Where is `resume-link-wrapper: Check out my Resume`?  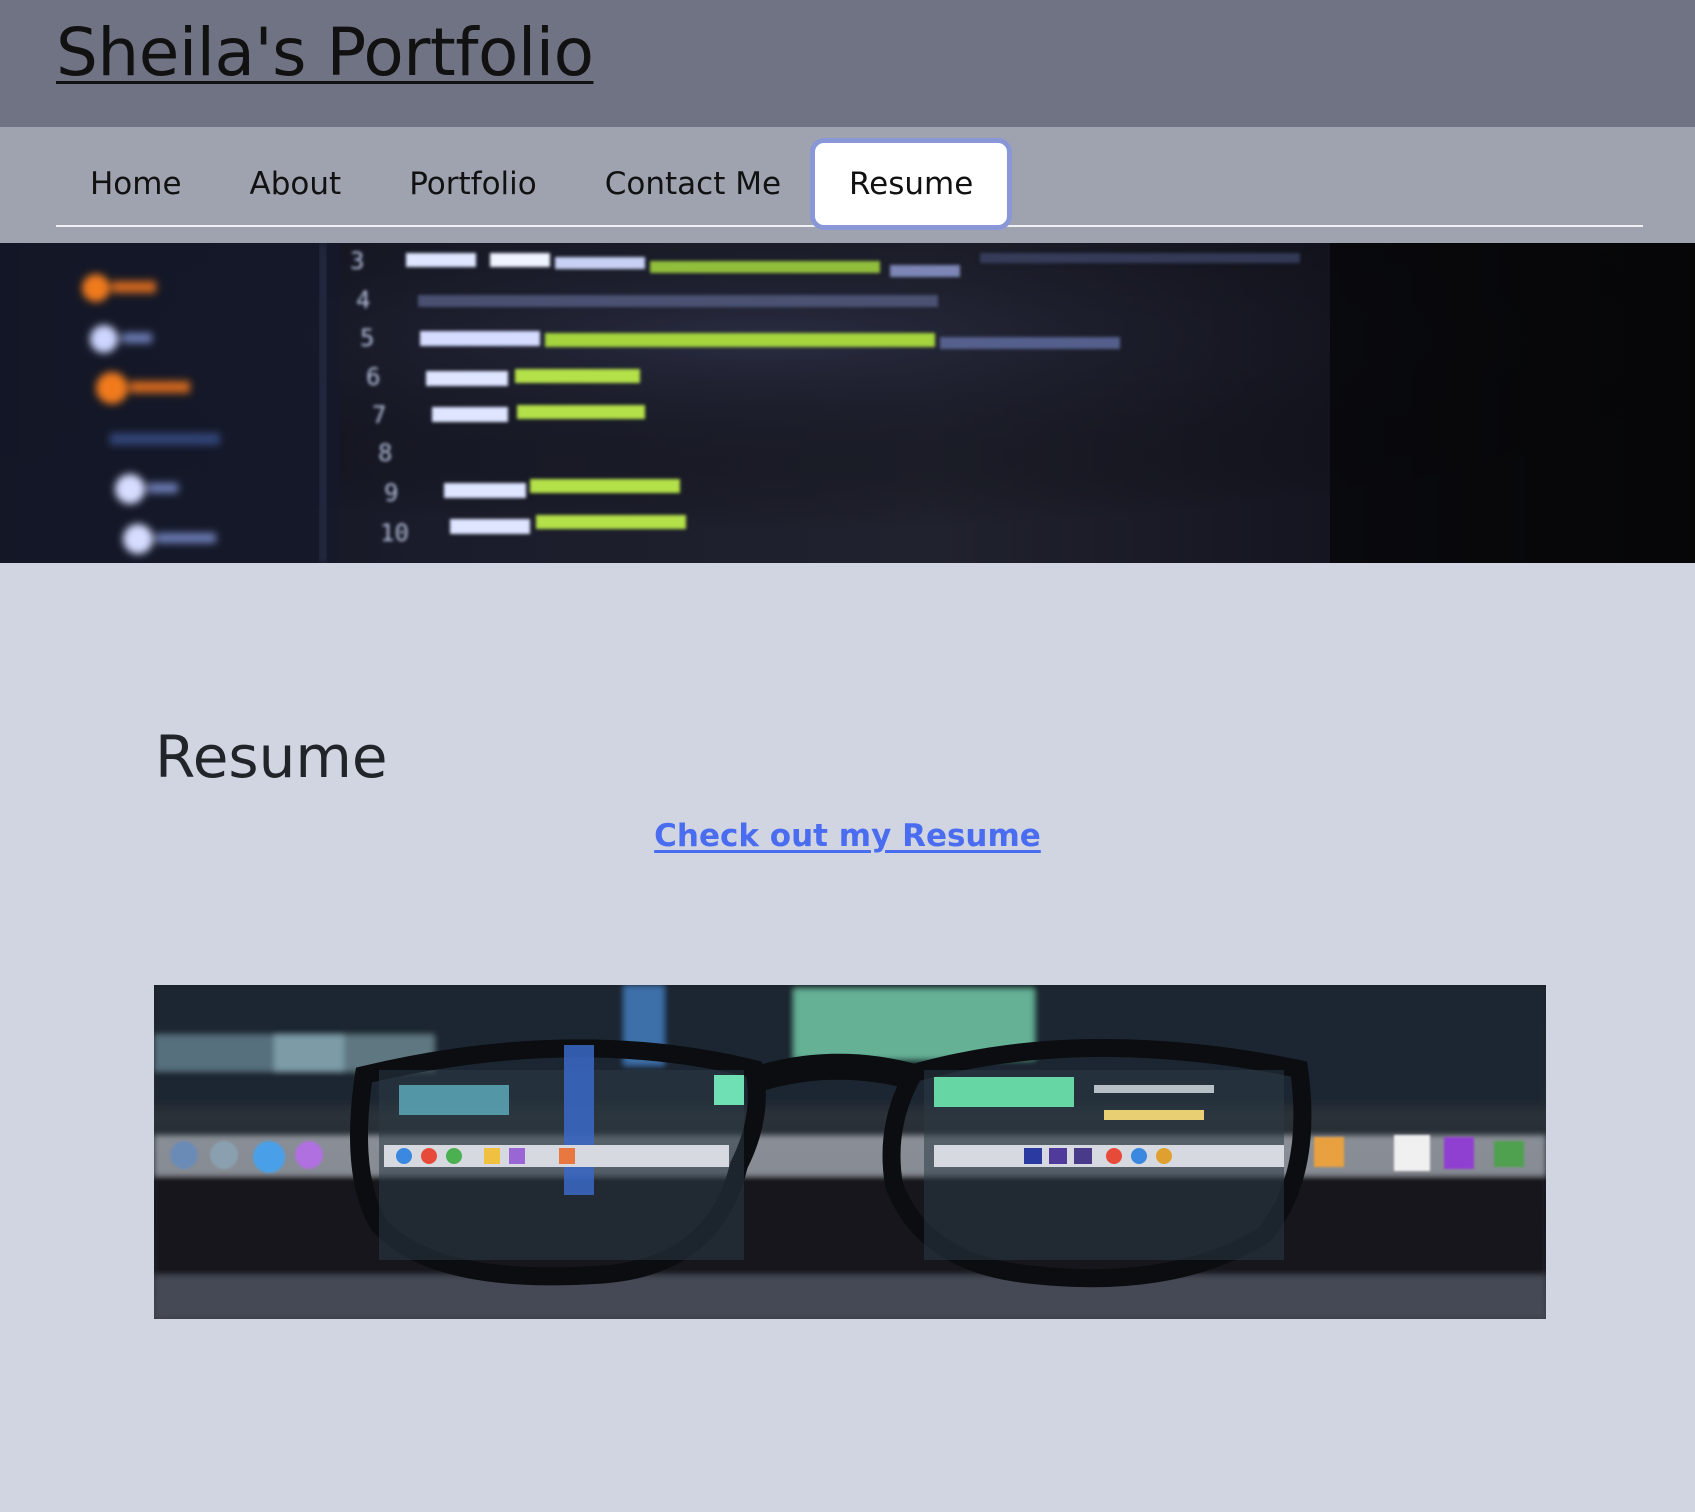
resume-link-wrapper: Check out my Resume is located at coordinates (847, 836).